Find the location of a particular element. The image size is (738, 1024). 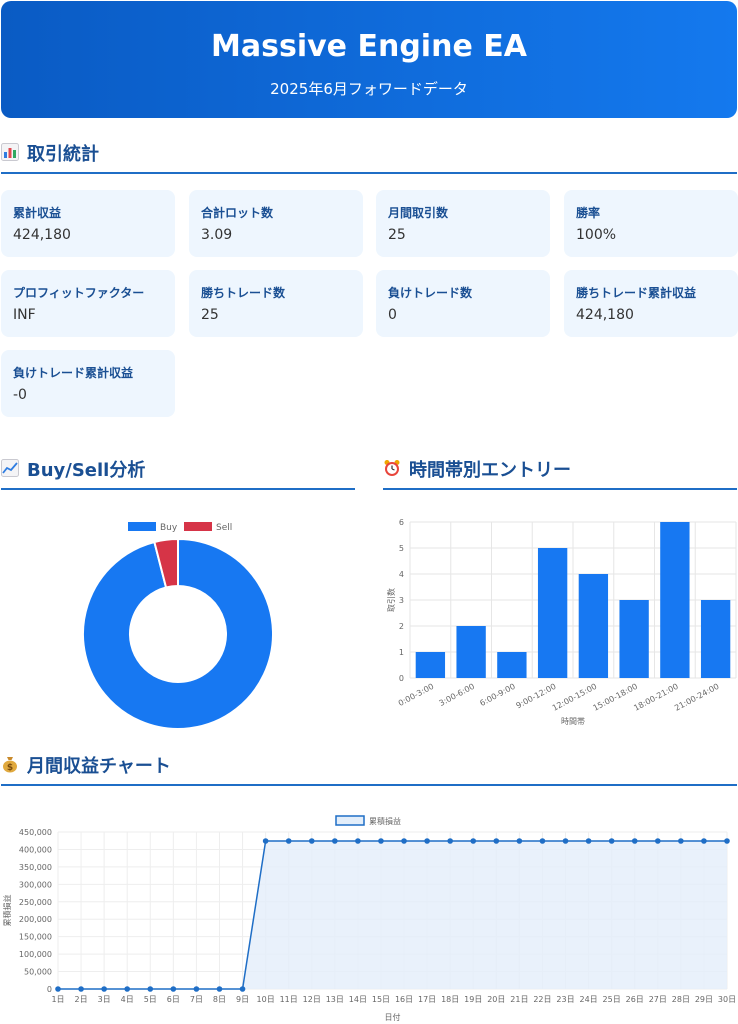

buysell-section-title: Buy/Sell分析 is located at coordinates (178, 473).